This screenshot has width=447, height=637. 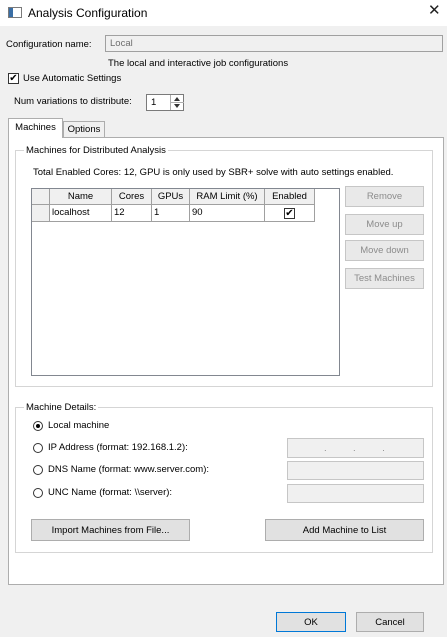 I want to click on config-name-value: Local, so click(x=121, y=43).